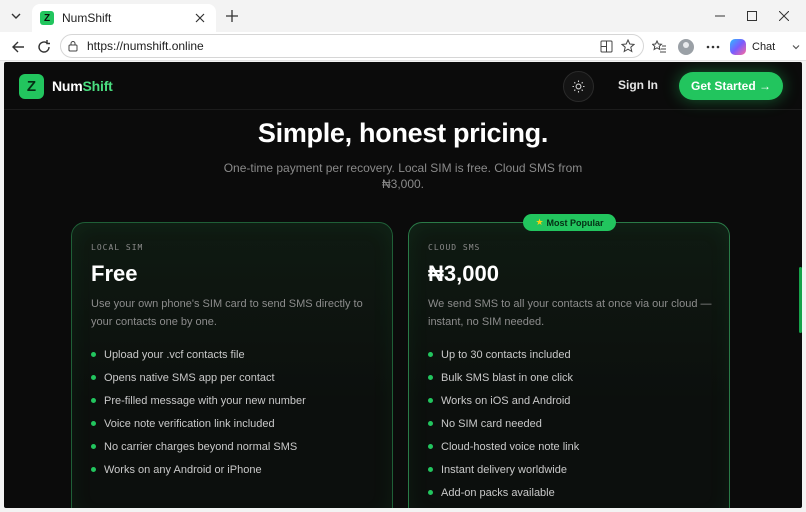  Describe the element at coordinates (189, 377) in the screenshot. I see `feature-text: Opens native SMS app per contact` at that location.